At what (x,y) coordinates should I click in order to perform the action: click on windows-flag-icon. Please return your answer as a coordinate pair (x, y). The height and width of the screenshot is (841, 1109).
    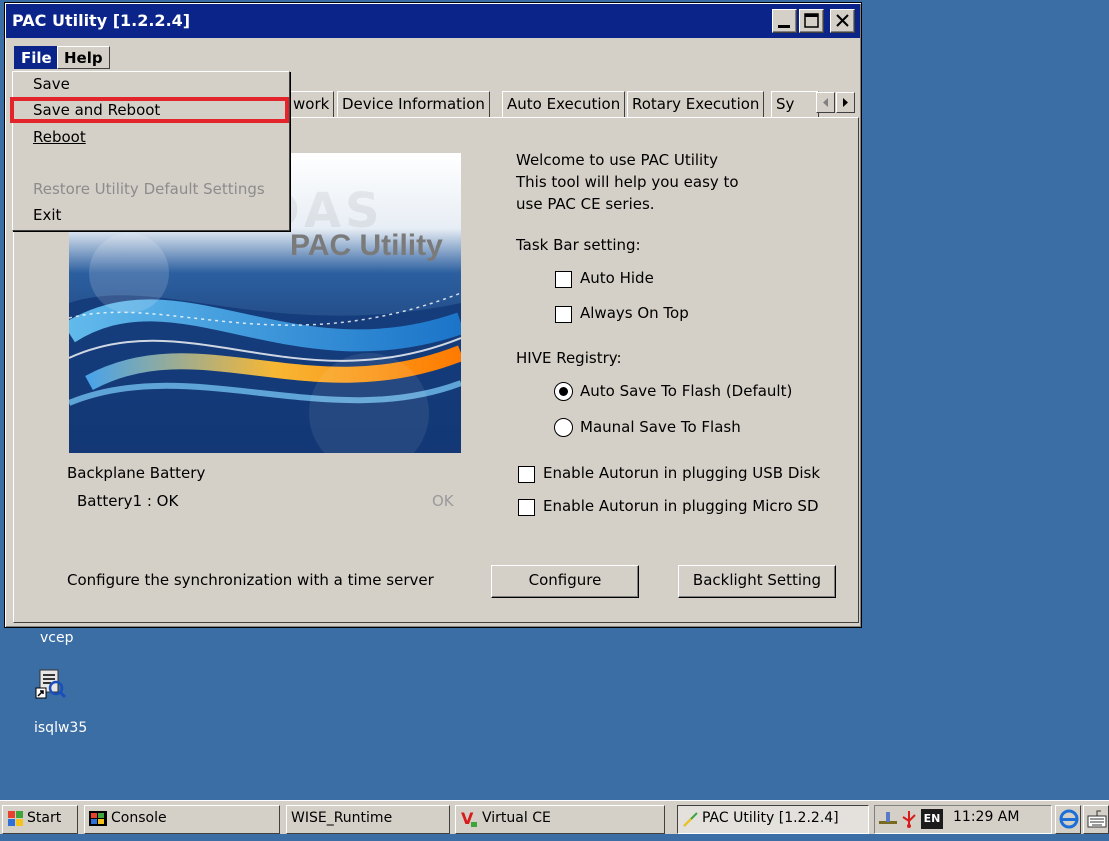
    Looking at the image, I should click on (15, 818).